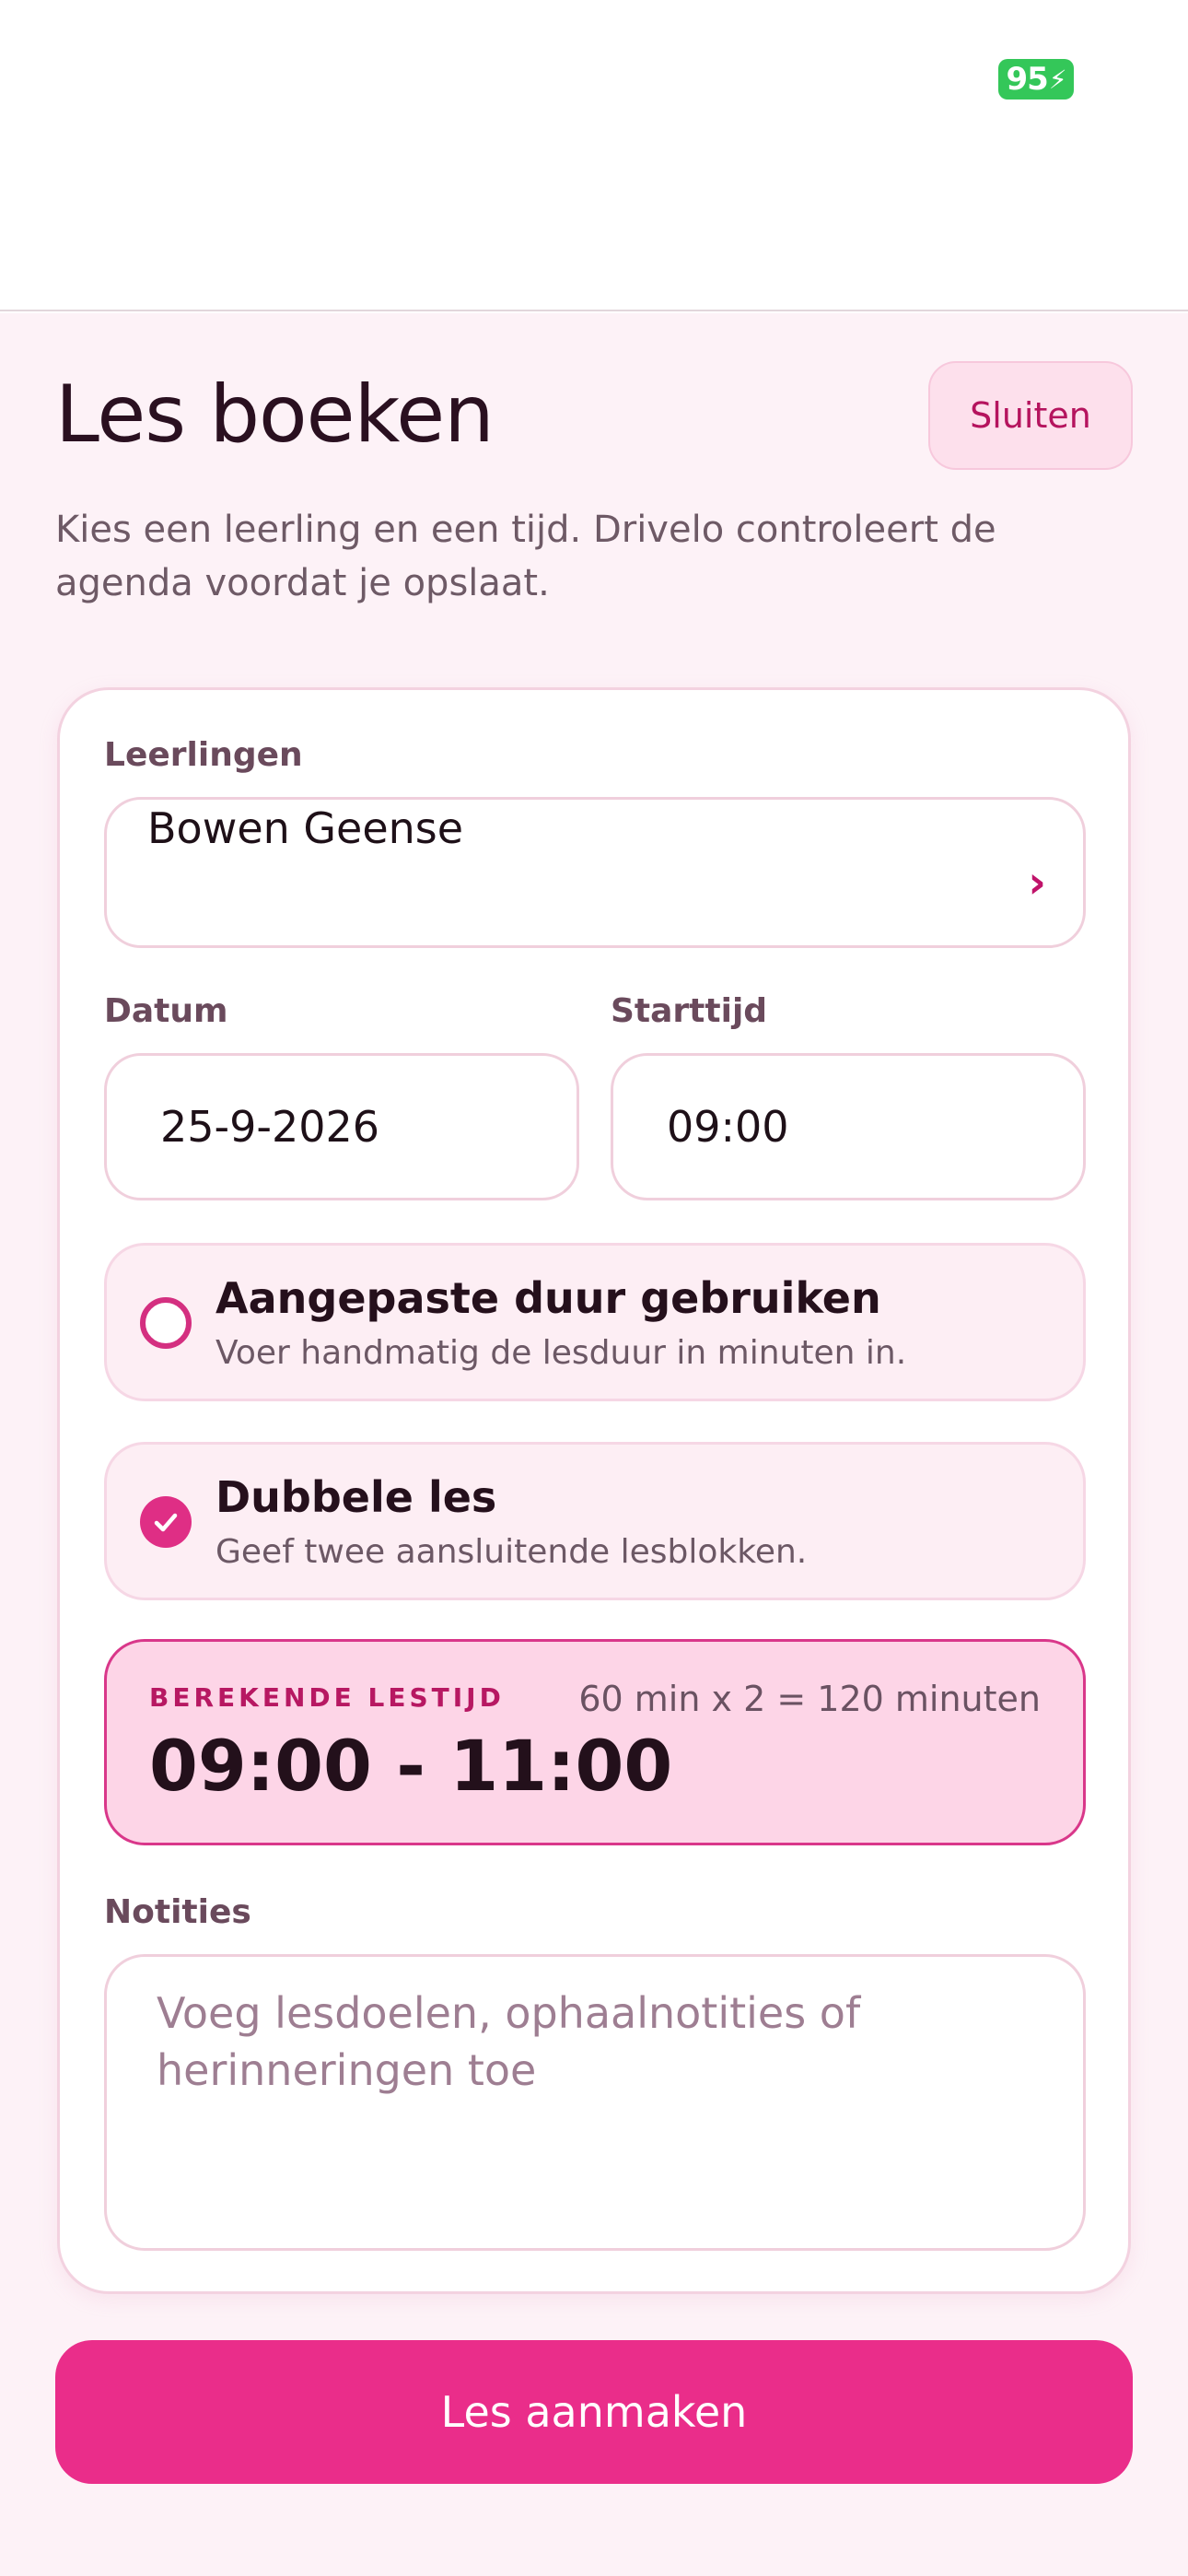  Describe the element at coordinates (356, 1497) in the screenshot. I see `double-lesson-title: Dubbele les` at that location.